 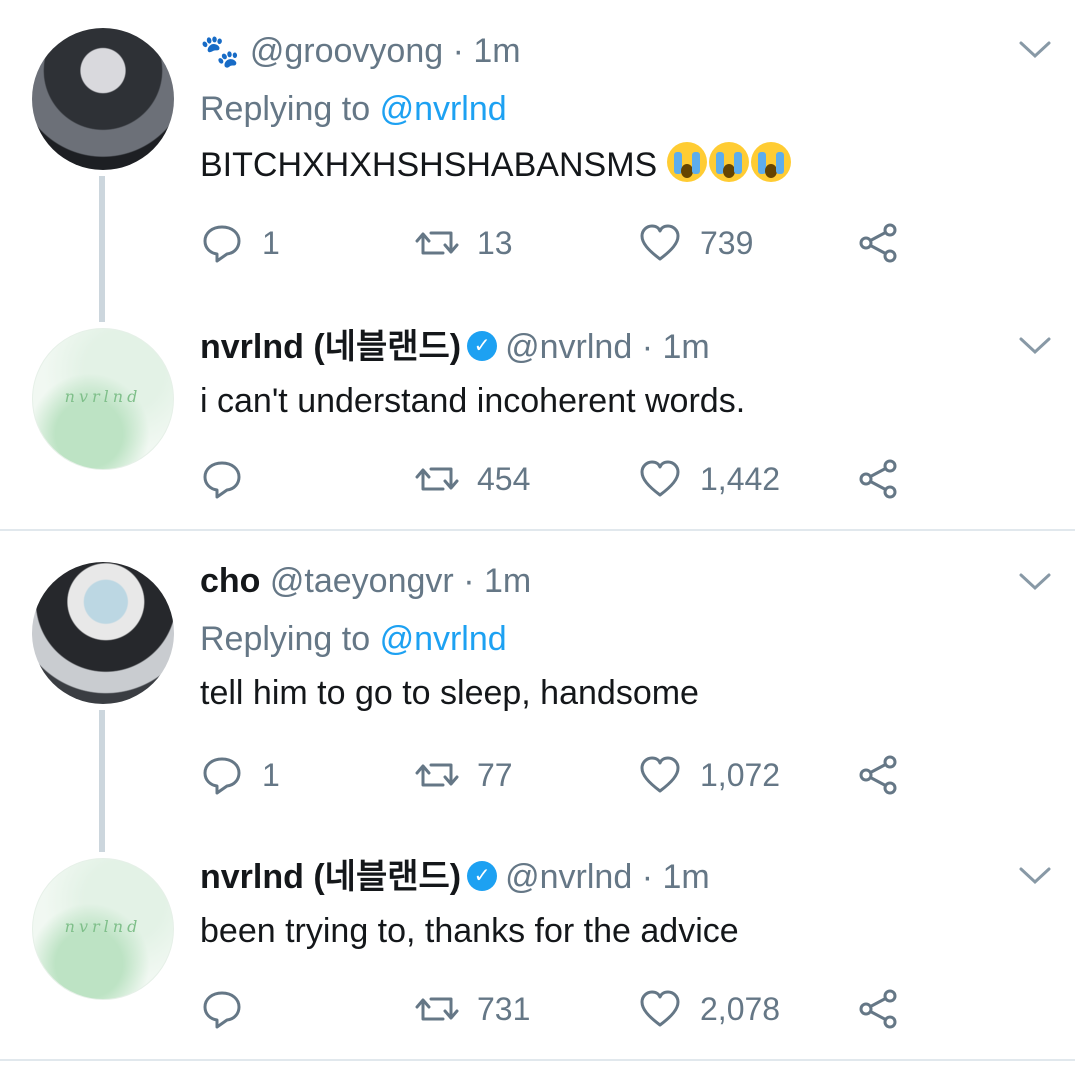 I want to click on crying-emoji-group, so click(x=730, y=164).